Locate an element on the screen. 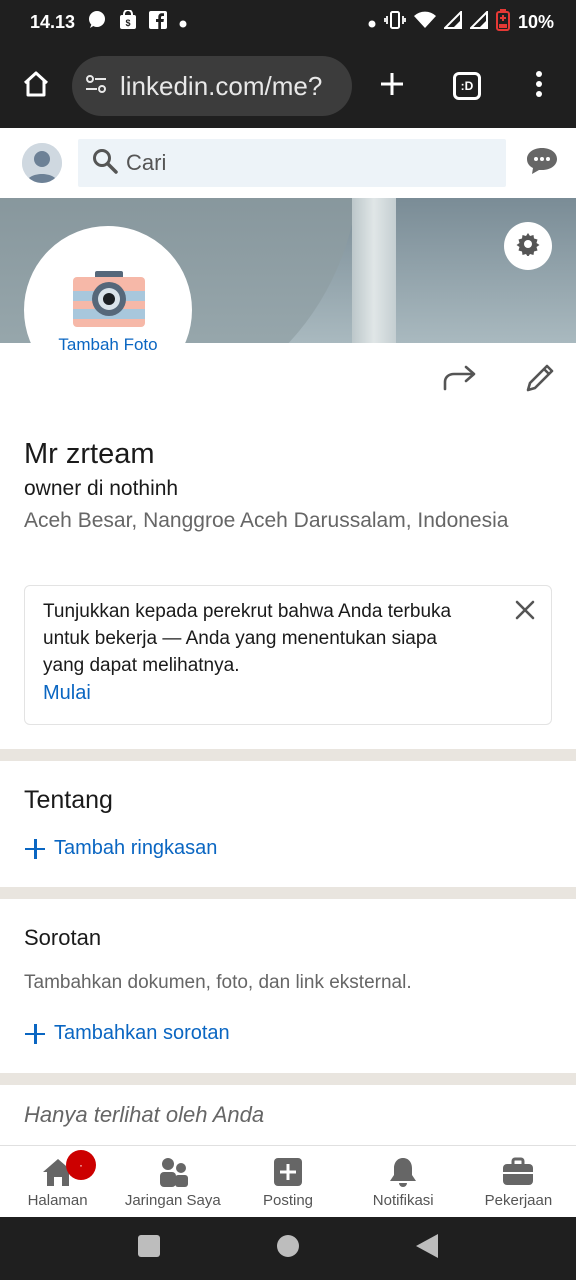  shopping-bag-icon: $ is located at coordinates (128, 21).